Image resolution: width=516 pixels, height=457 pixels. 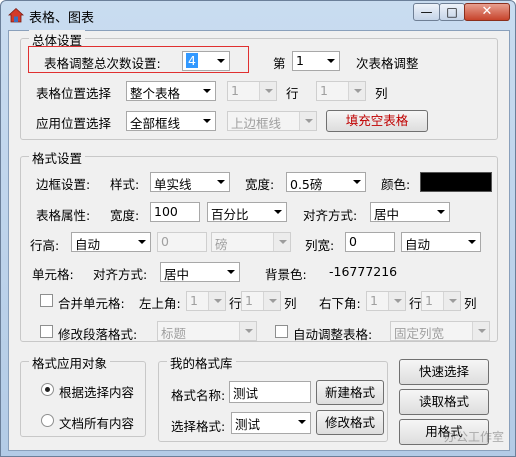 What do you see at coordinates (326, 182) in the screenshot?
I see `line-width-select: 0.5磅` at bounding box center [326, 182].